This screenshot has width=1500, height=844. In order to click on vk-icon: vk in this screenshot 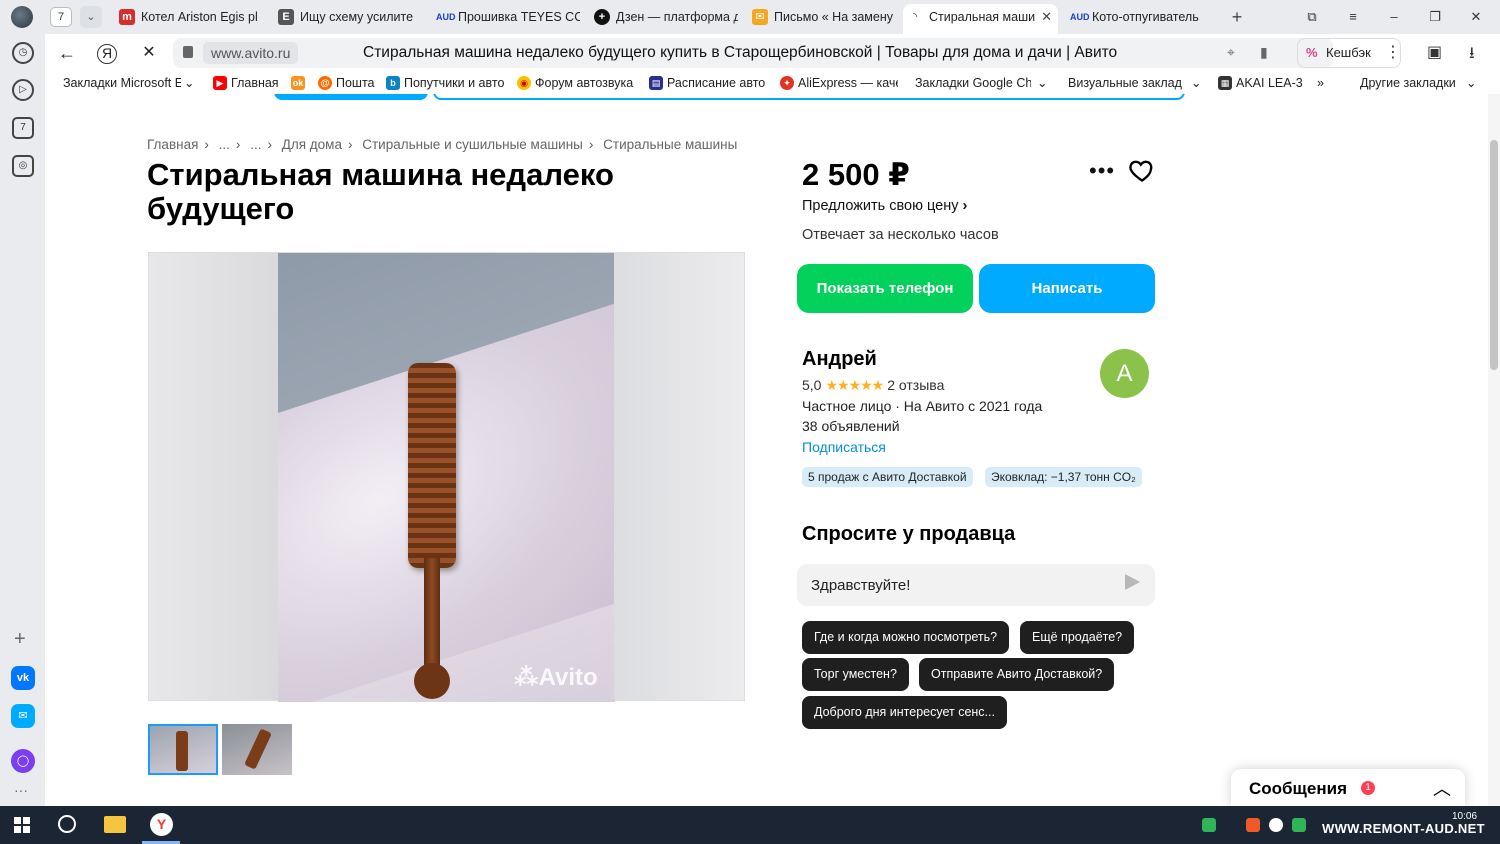, I will do `click(23, 678)`.